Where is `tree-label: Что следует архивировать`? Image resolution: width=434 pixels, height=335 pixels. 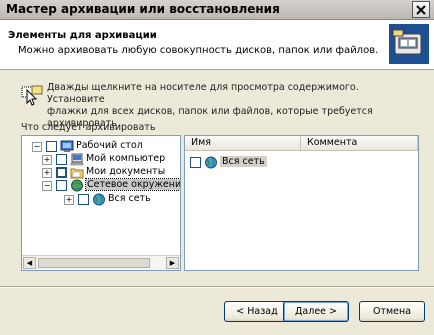
tree-label: Что следует архивировать is located at coordinates (88, 127).